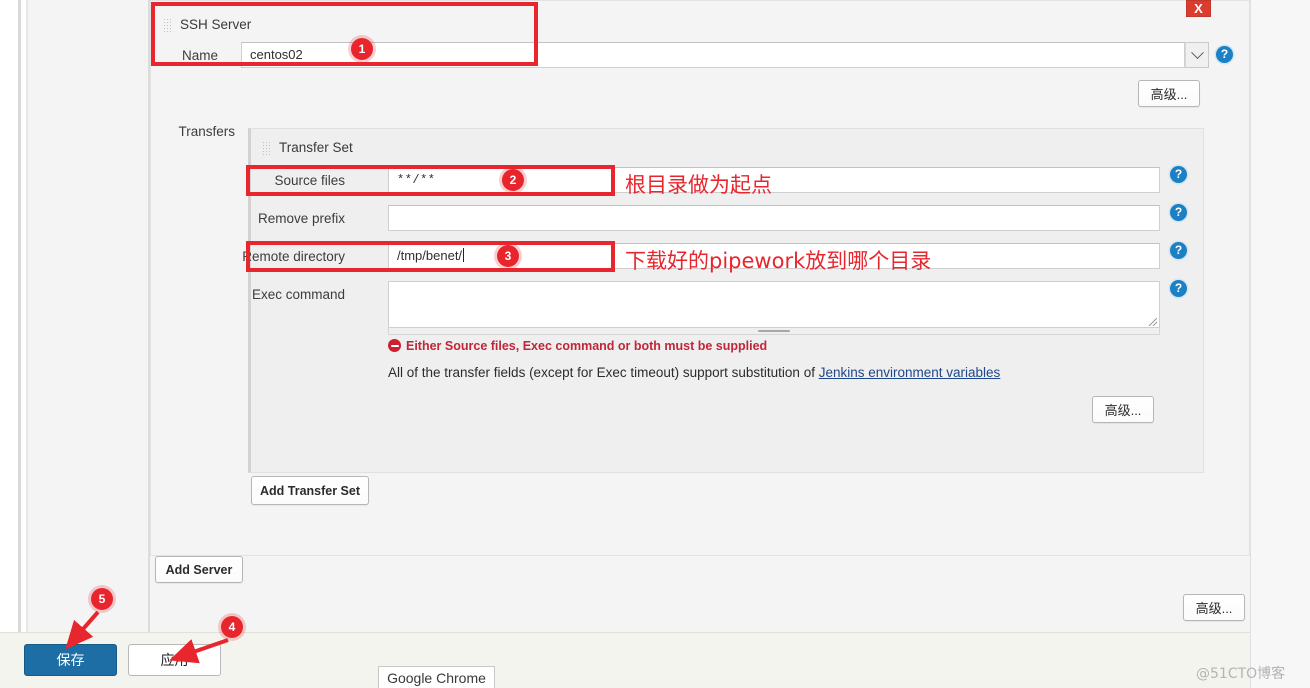  What do you see at coordinates (1178, 174) in the screenshot?
I see `help-icon-source-files: ?` at bounding box center [1178, 174].